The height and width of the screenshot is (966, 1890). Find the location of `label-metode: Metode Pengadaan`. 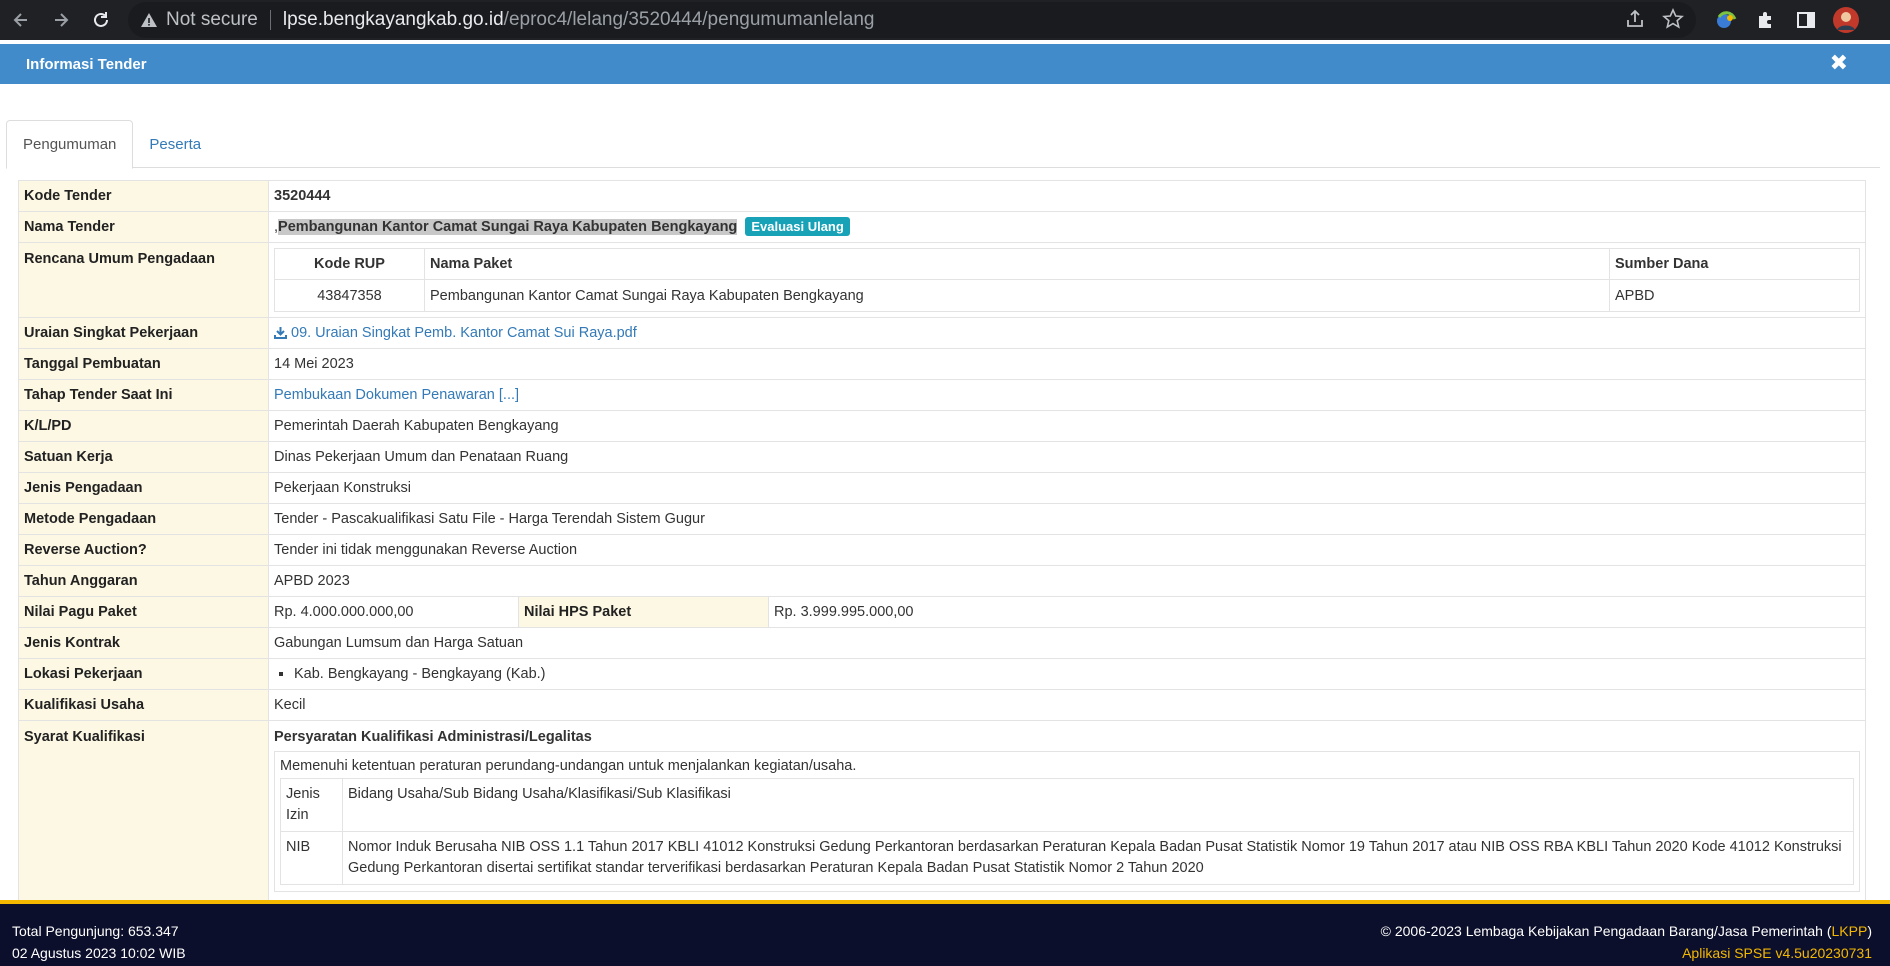

label-metode: Metode Pengadaan is located at coordinates (143, 519).